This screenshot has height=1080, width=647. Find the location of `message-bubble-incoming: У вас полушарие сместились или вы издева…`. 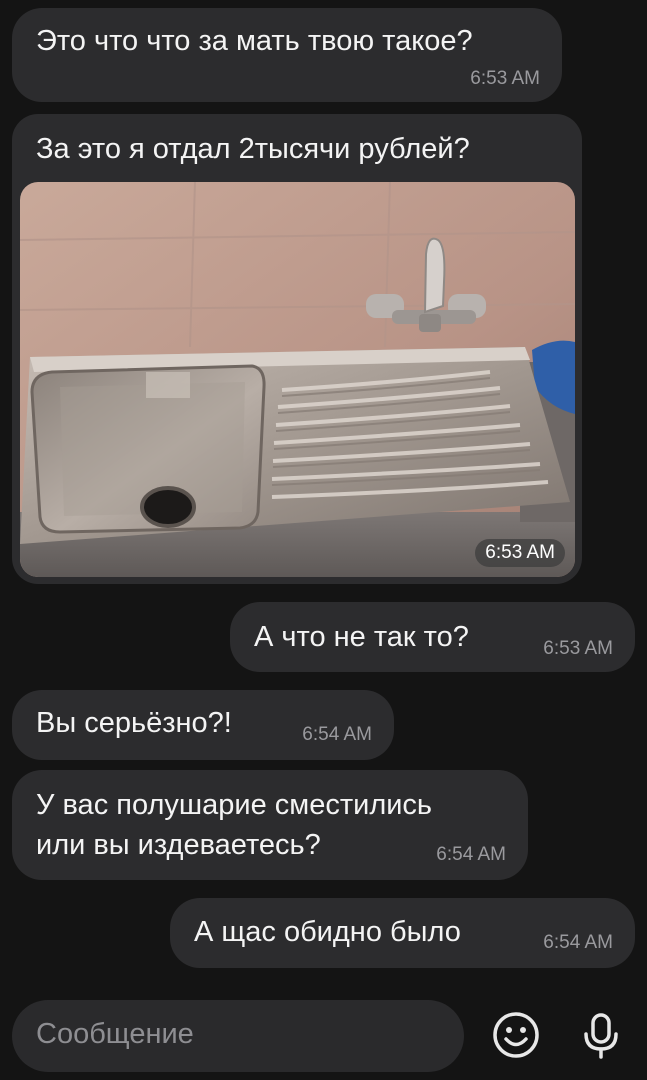

message-bubble-incoming: У вас полушарие сместились или вы издева… is located at coordinates (270, 825).